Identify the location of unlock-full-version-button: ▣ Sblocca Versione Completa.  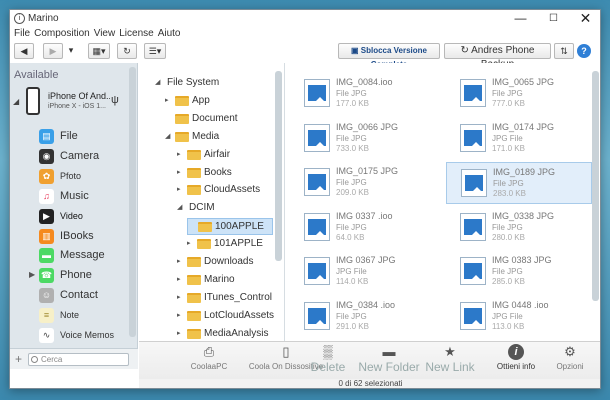
(389, 56).